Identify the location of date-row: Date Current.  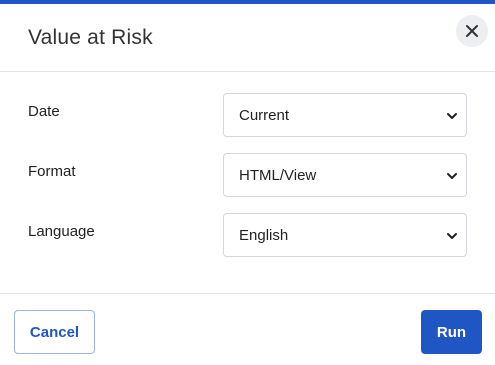
(247, 115).